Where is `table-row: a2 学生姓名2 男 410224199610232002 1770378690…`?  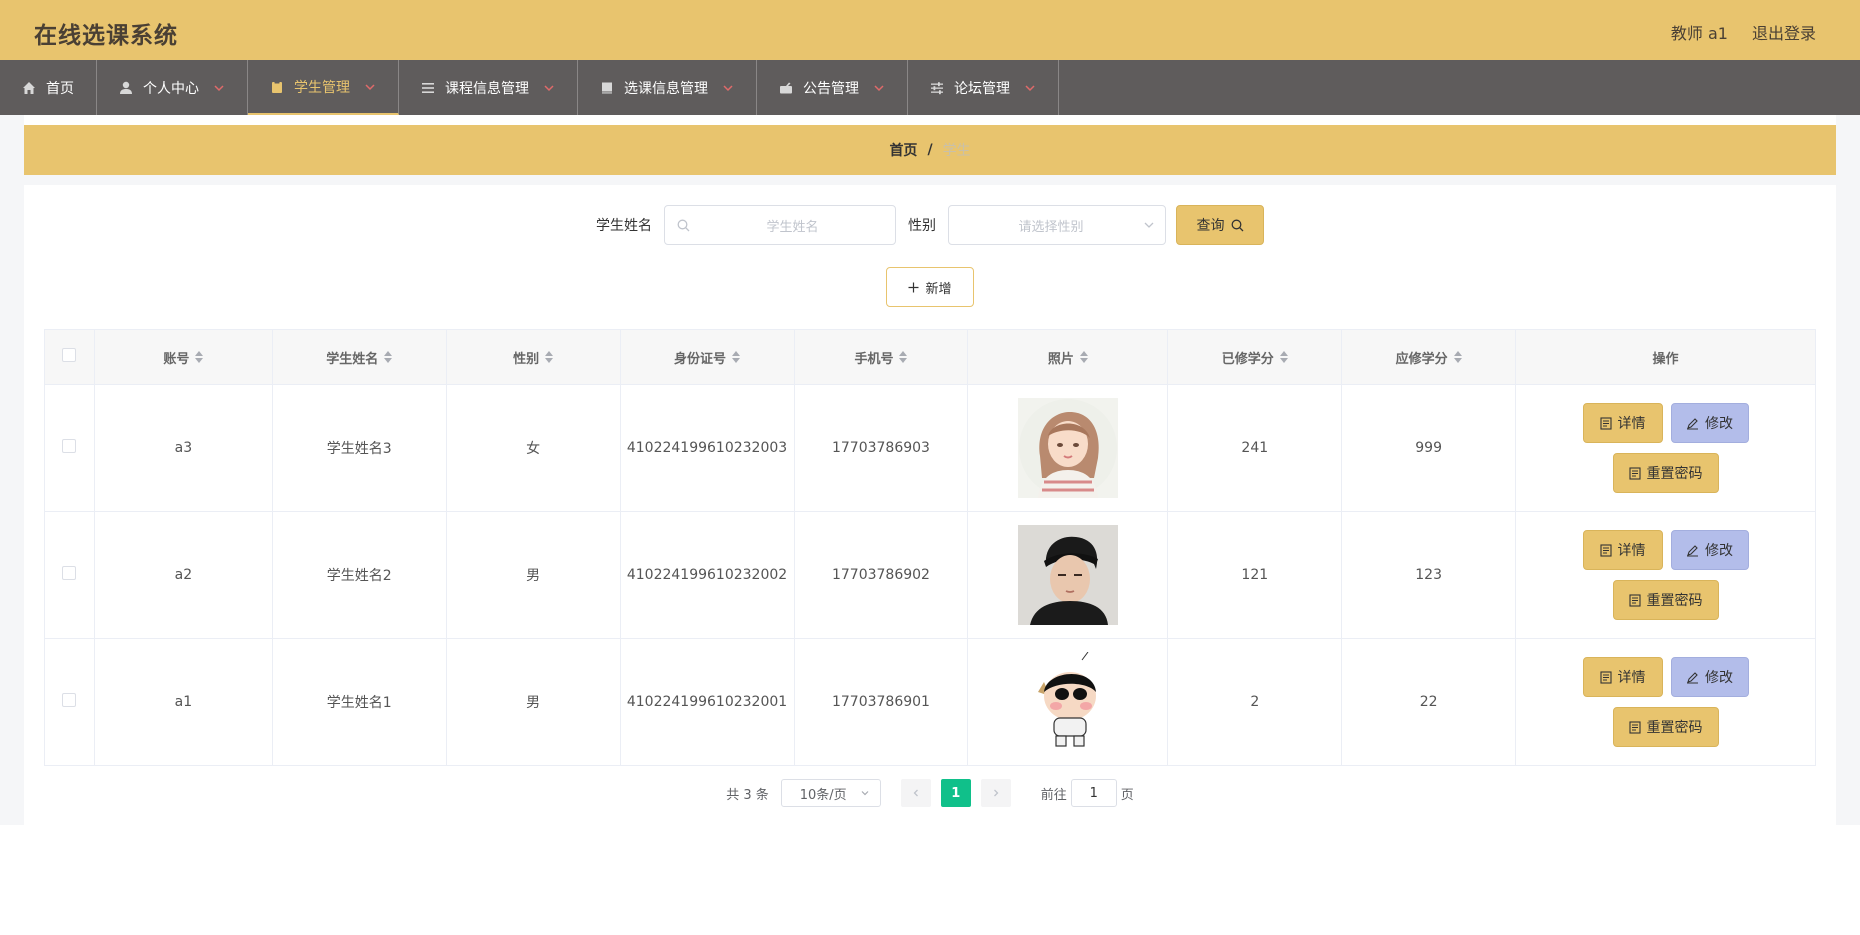 table-row: a2 学生姓名2 男 410224199610232002 1770378690… is located at coordinates (930, 575).